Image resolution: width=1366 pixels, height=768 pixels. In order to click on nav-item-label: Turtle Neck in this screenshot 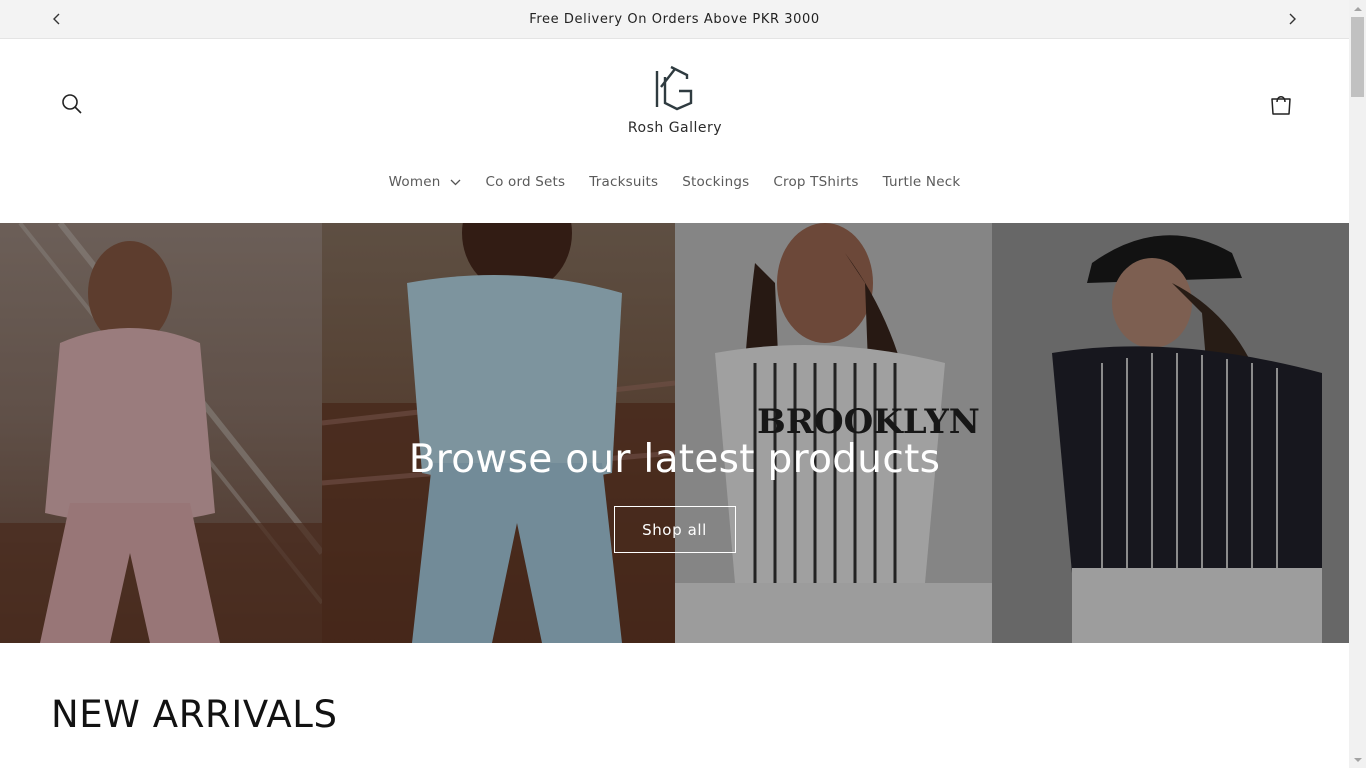, I will do `click(921, 182)`.